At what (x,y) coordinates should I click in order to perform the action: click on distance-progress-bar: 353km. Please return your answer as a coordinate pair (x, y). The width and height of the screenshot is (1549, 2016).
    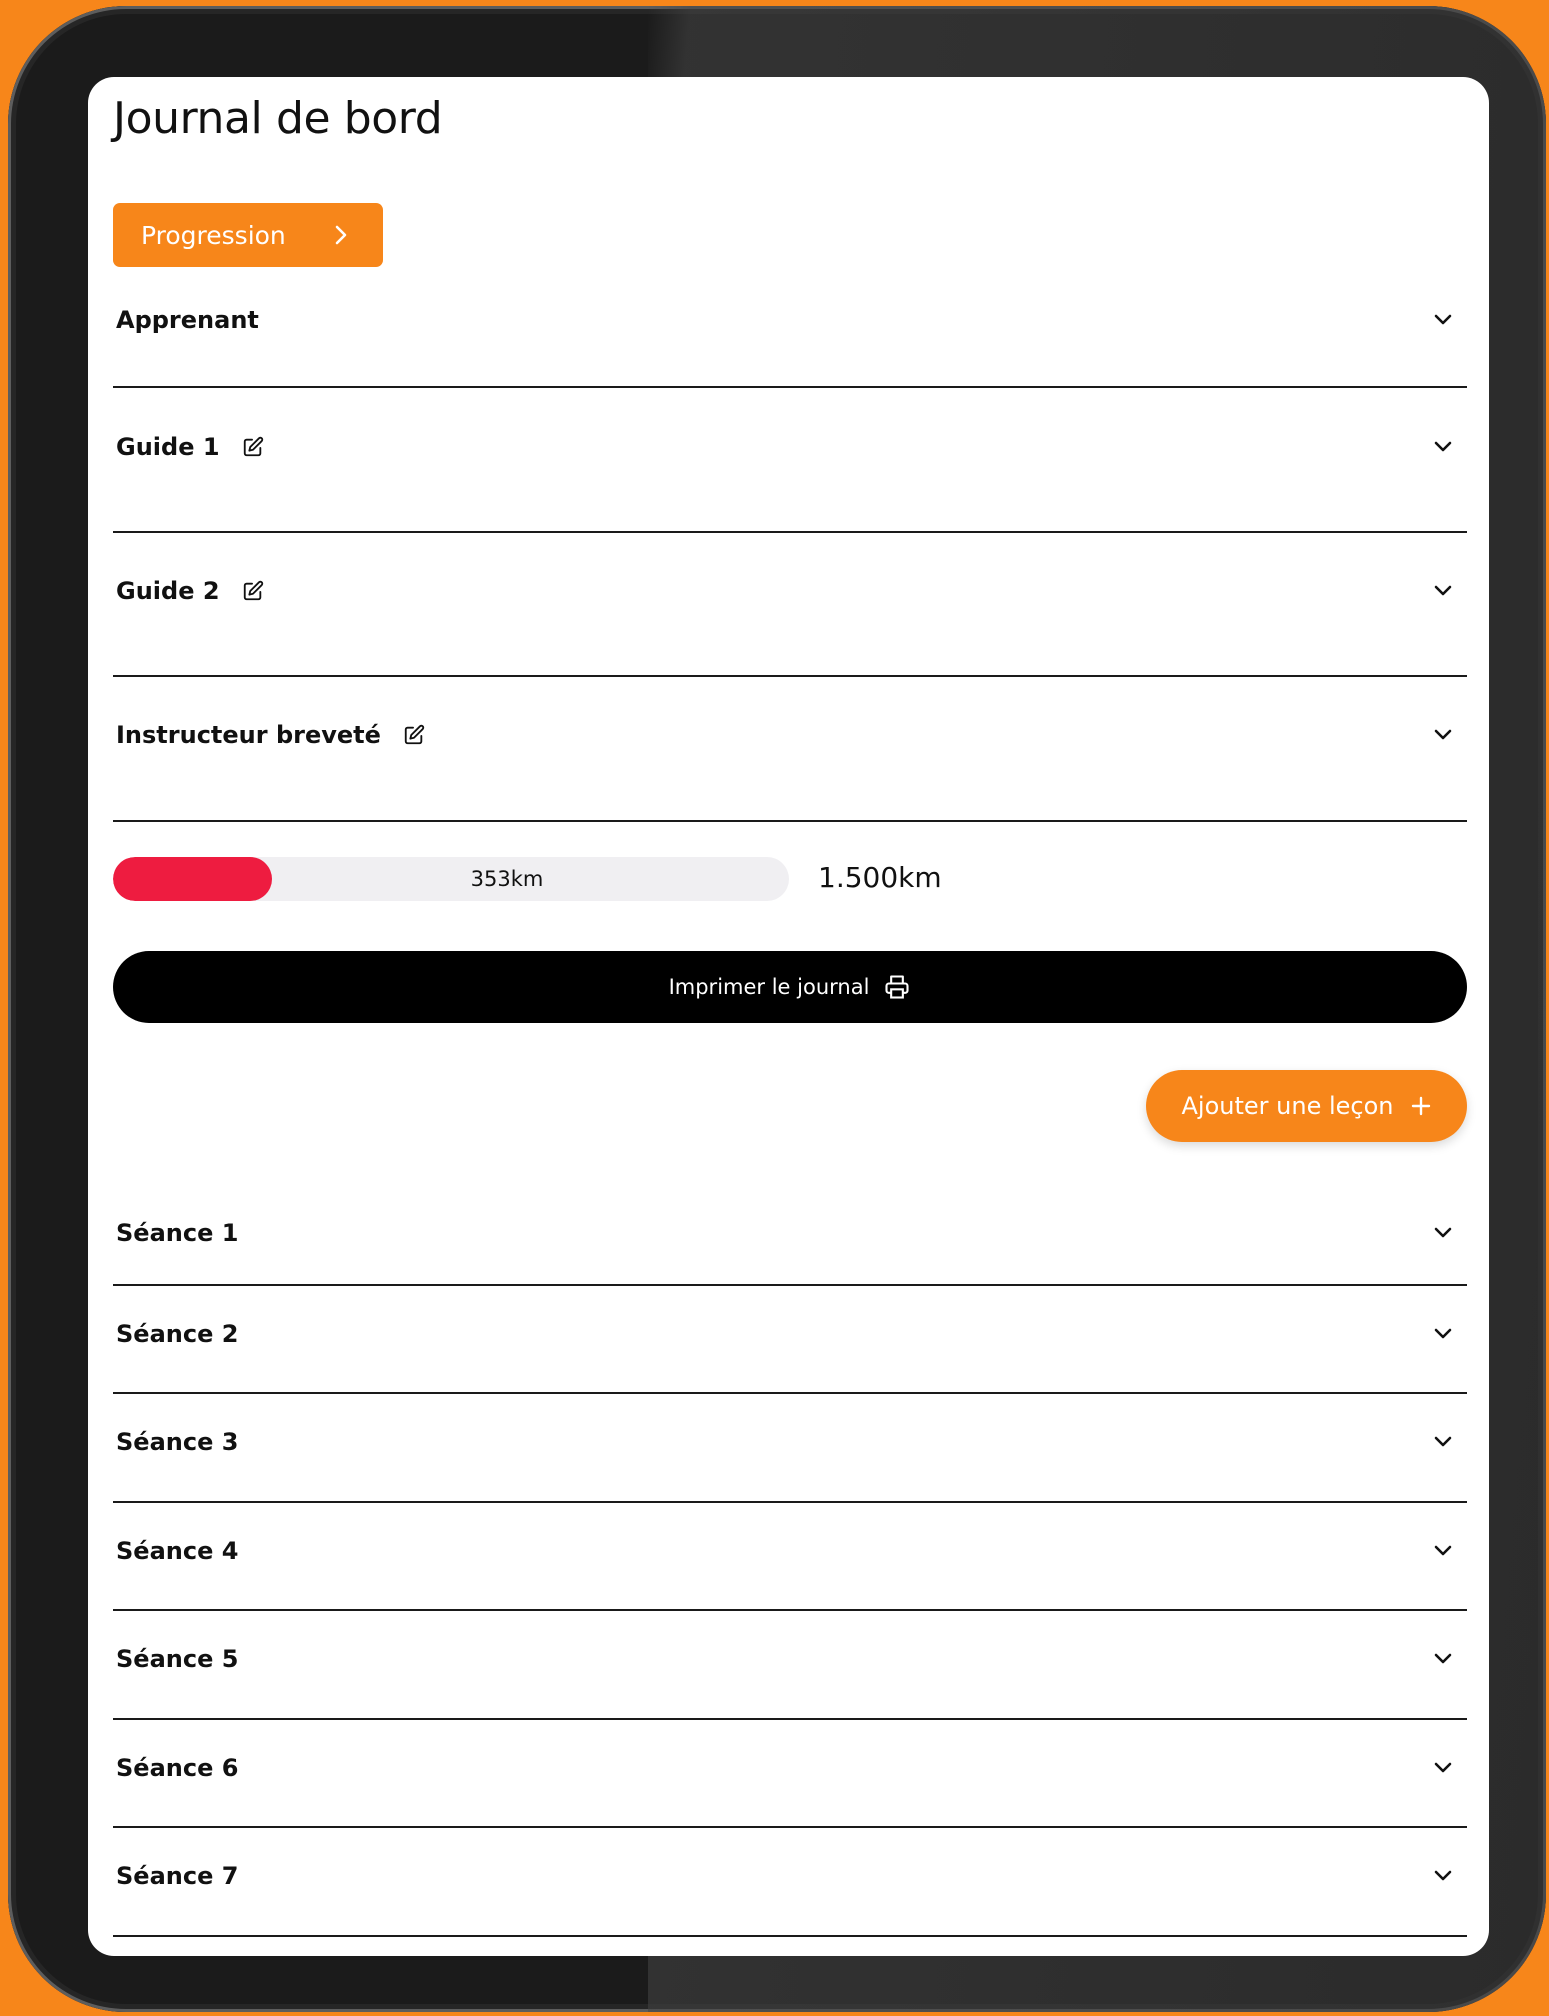
    Looking at the image, I should click on (451, 879).